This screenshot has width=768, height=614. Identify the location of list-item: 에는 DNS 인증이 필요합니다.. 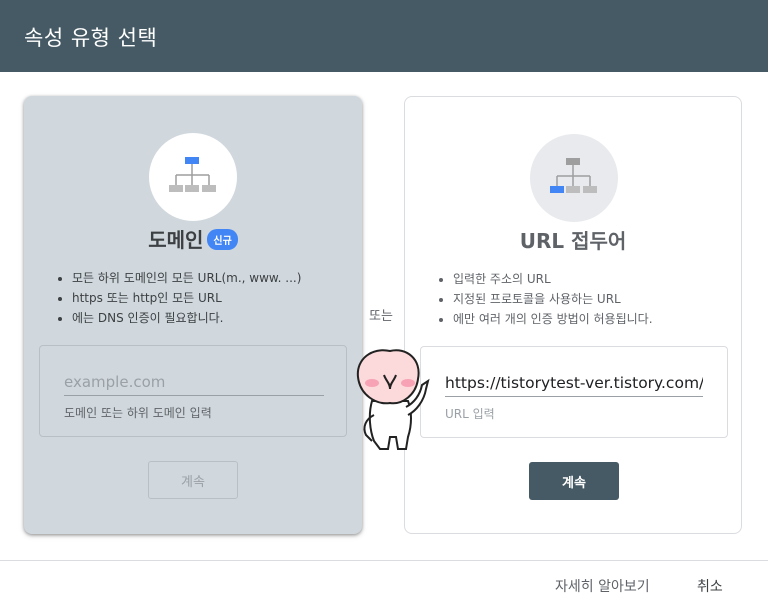
(186, 318).